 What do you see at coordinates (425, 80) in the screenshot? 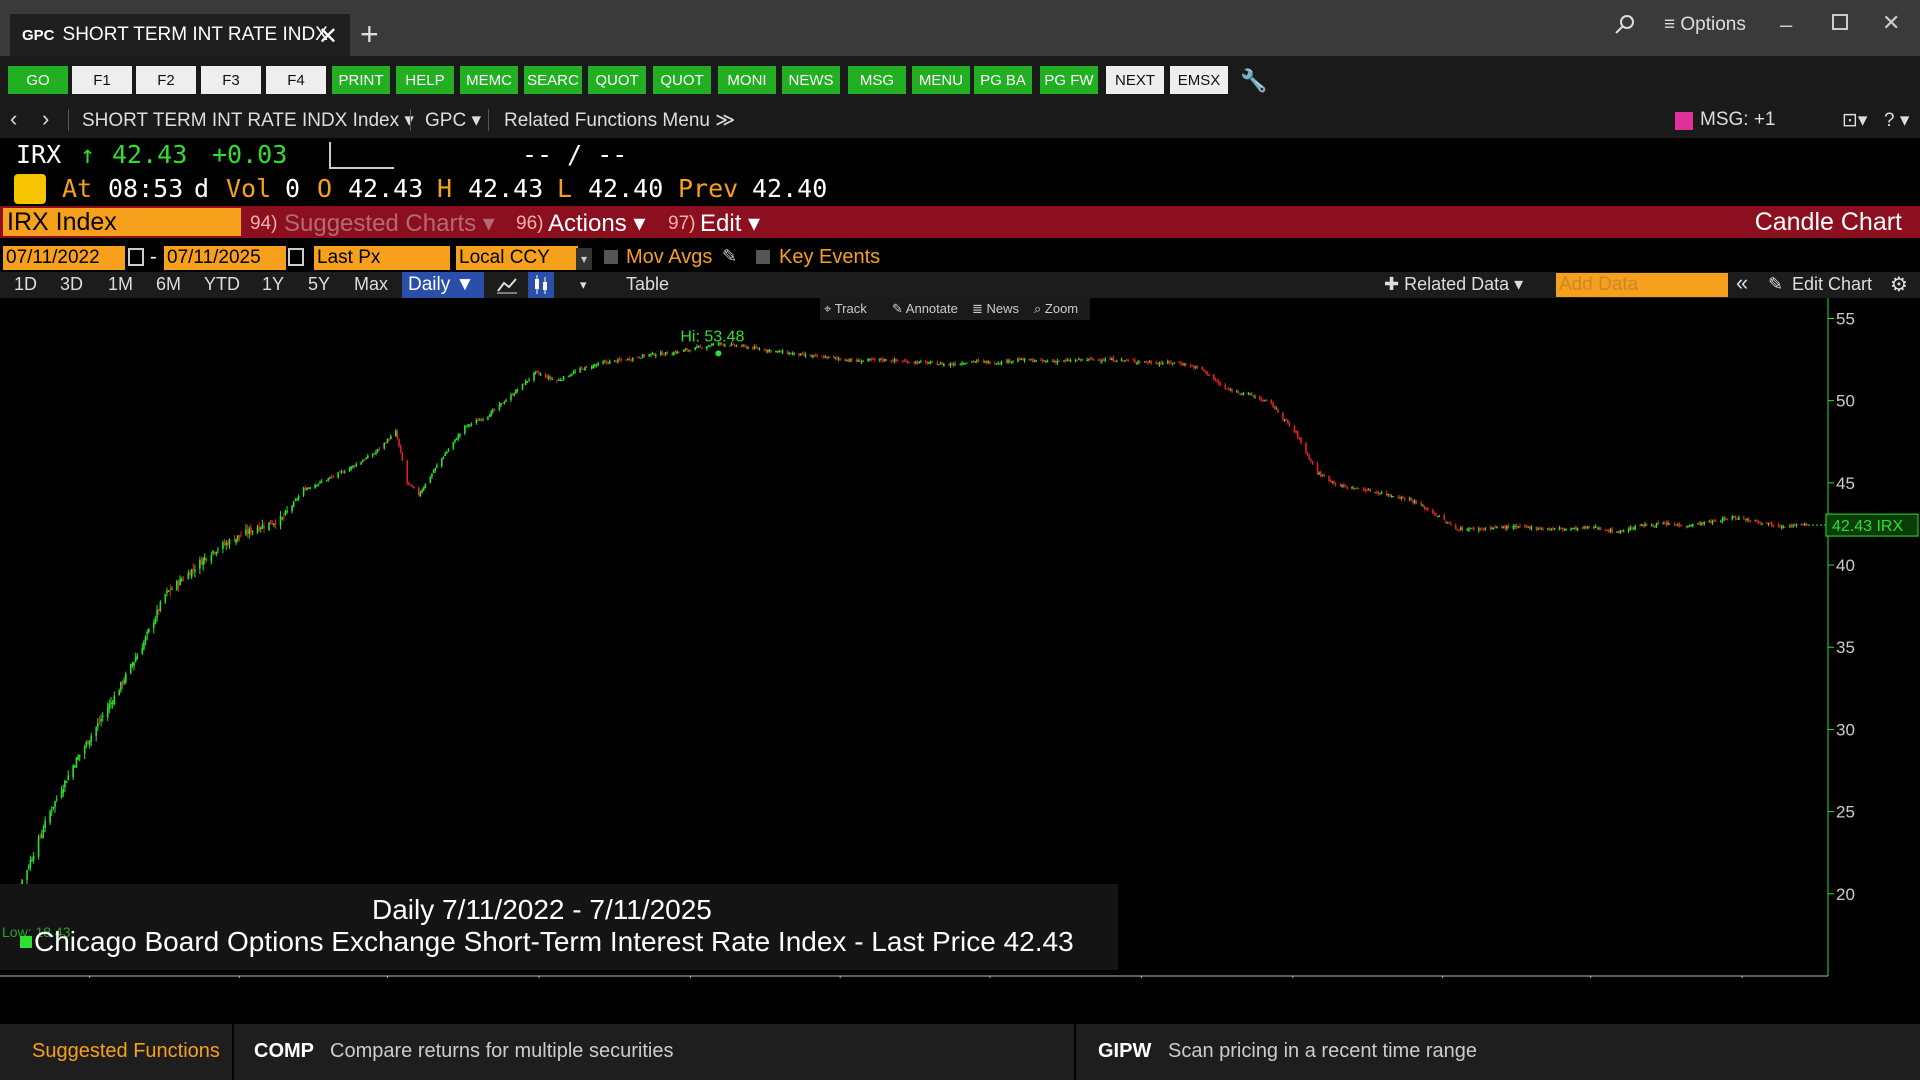
I see `fkey-help: HELP` at bounding box center [425, 80].